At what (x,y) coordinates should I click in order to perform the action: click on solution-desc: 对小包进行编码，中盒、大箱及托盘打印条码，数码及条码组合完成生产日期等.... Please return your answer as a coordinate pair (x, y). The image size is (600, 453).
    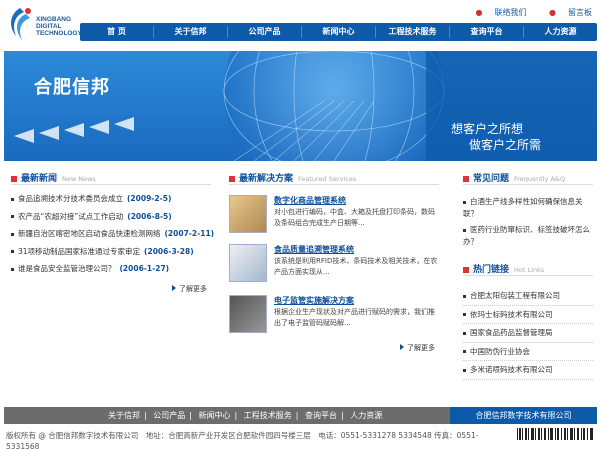
    Looking at the image, I should click on (354, 217).